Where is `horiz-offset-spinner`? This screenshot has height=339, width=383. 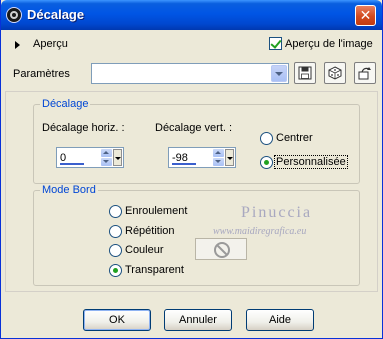
horiz-offset-spinner is located at coordinates (106, 157).